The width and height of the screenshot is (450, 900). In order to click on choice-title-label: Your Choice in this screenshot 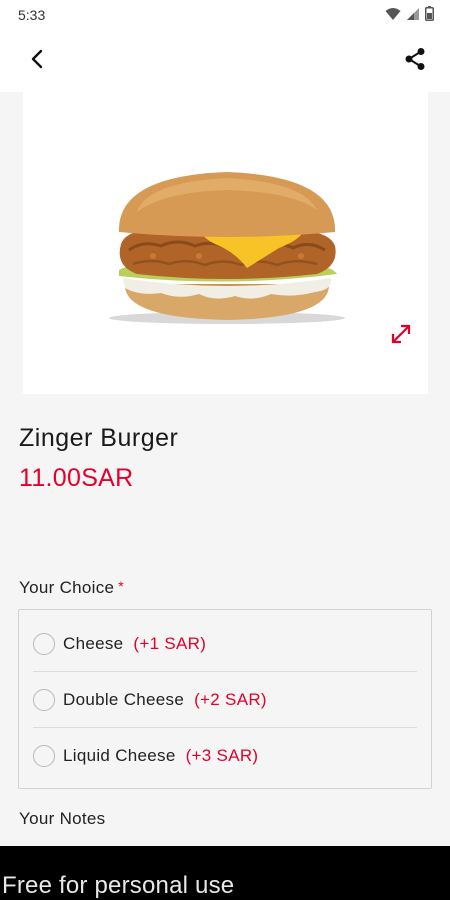, I will do `click(67, 587)`.